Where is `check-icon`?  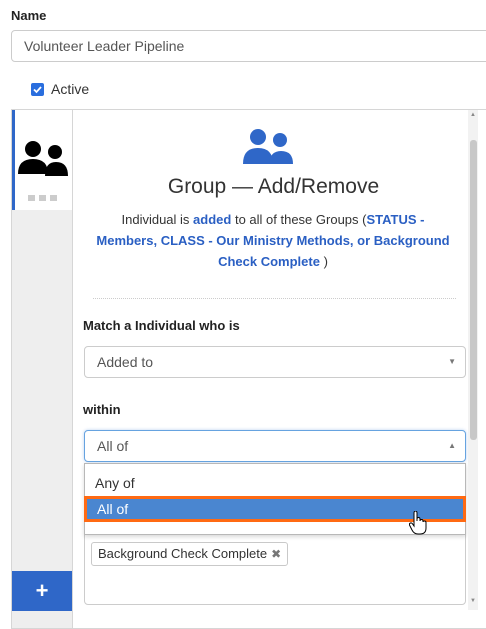 check-icon is located at coordinates (37, 89).